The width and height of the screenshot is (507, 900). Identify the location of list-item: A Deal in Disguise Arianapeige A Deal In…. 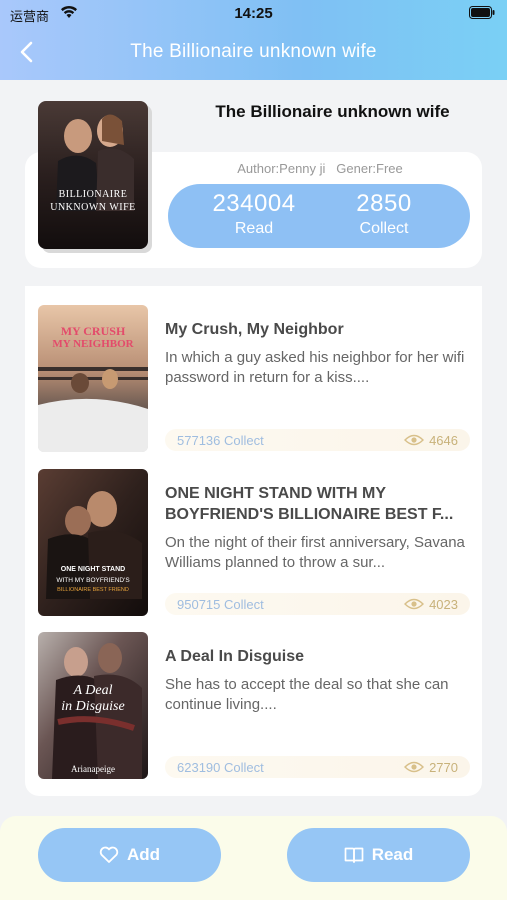
(254, 706).